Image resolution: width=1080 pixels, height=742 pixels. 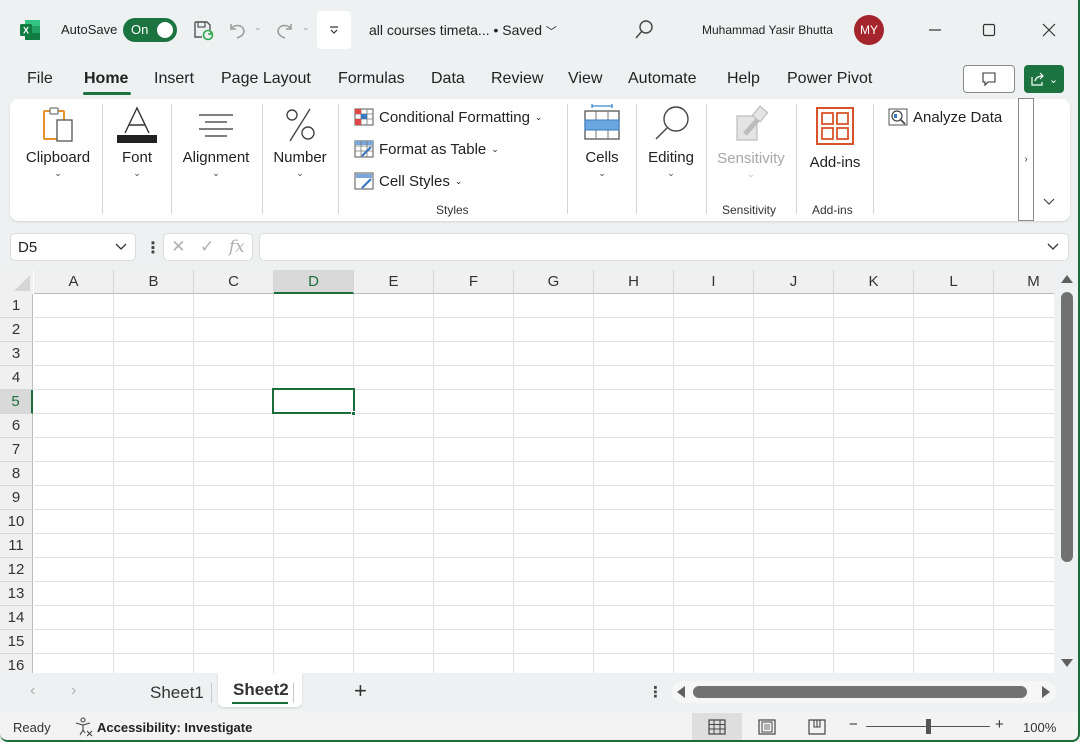 What do you see at coordinates (16, 663) in the screenshot?
I see `row-header-16: 16` at bounding box center [16, 663].